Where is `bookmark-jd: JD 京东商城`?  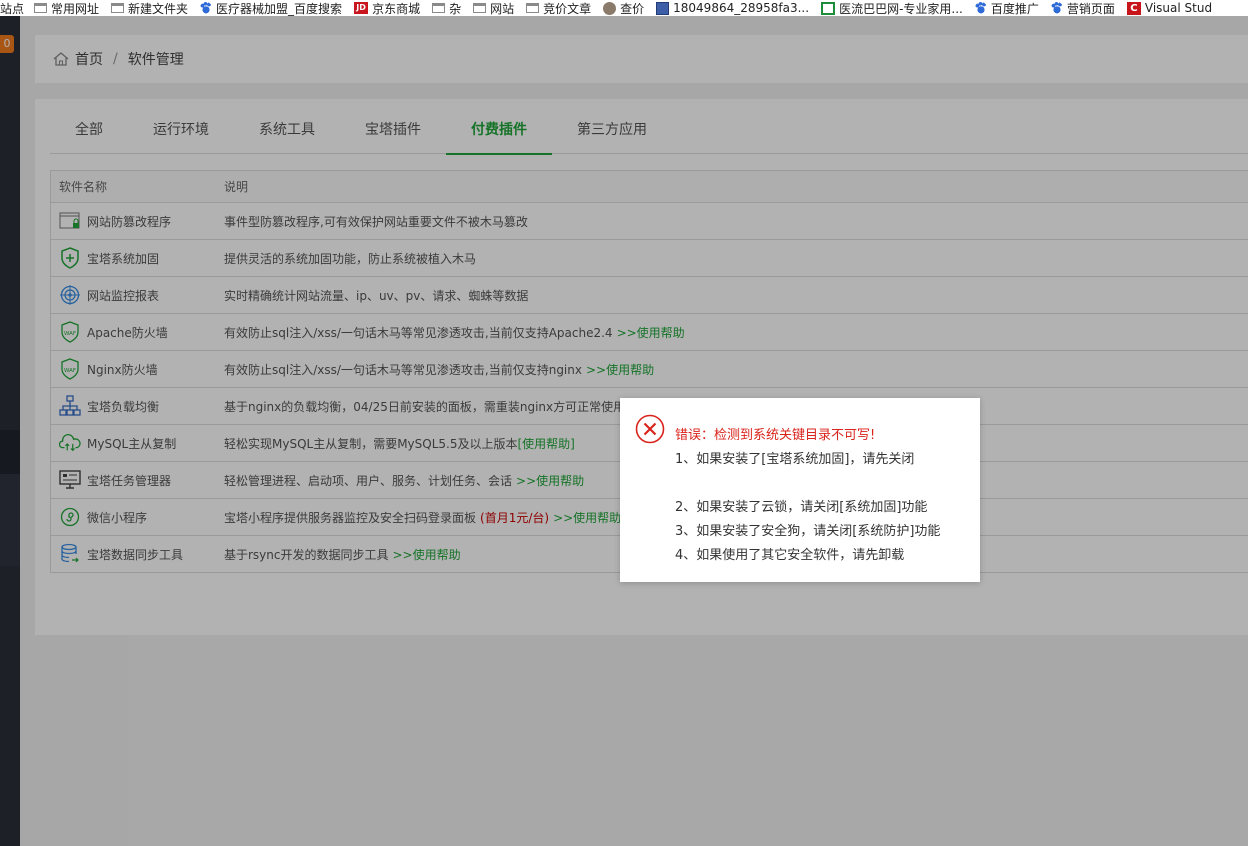 bookmark-jd: JD 京东商城 is located at coordinates (387, 8).